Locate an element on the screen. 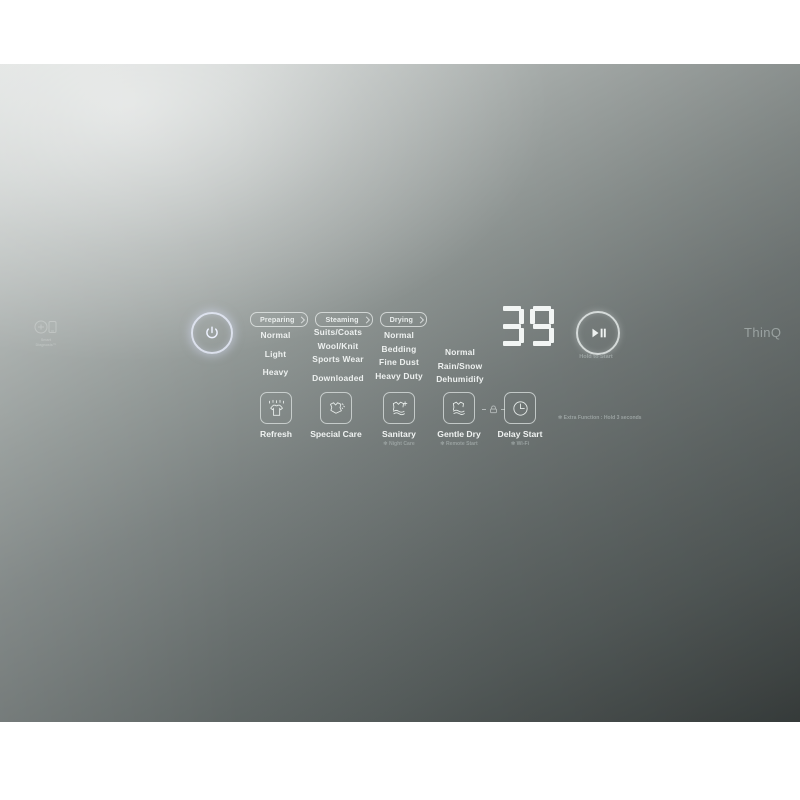 Image resolution: width=800 pixels, height=800 pixels. cycle-fine-dust: Fine Dust is located at coordinates (399, 363).